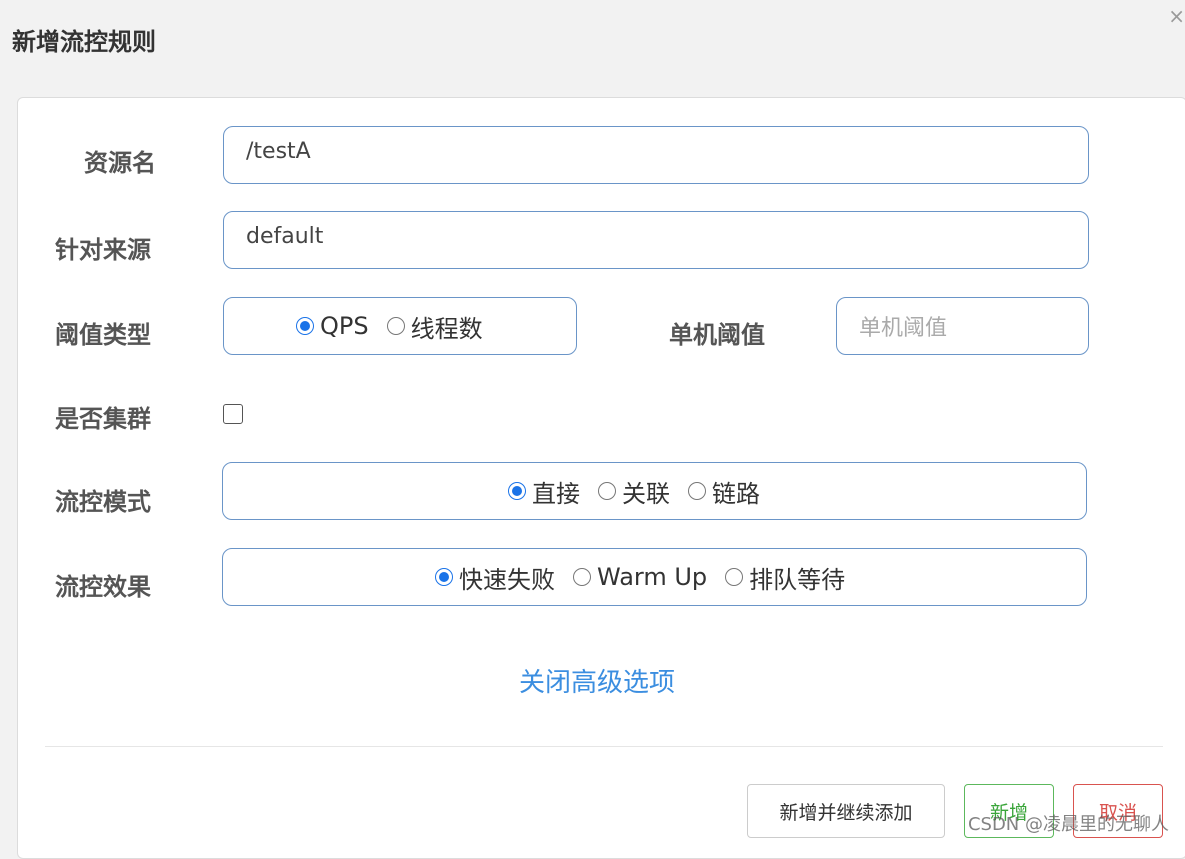 Image resolution: width=1185 pixels, height=859 pixels. I want to click on strategy-label: 流控模式, so click(103, 502).